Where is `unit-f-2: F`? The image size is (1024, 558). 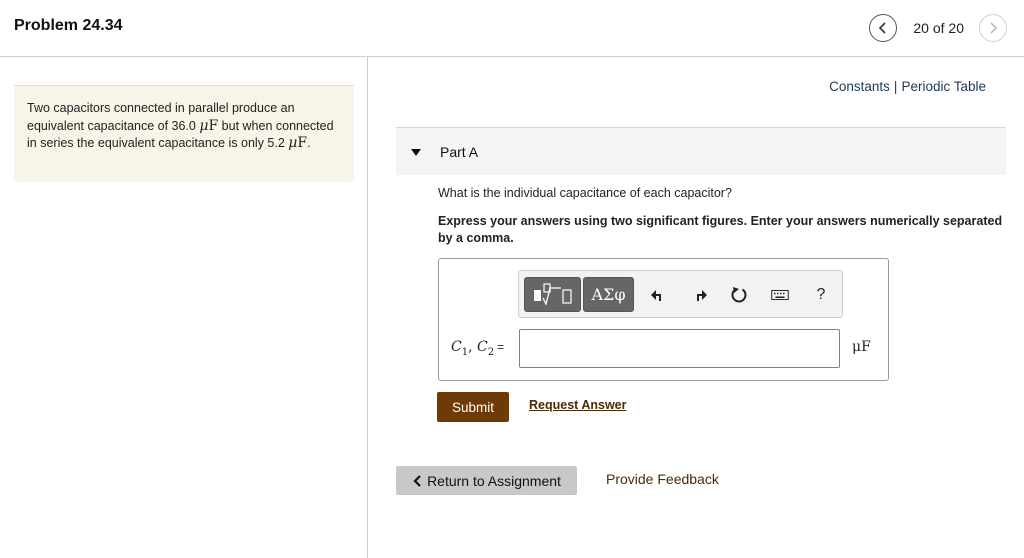
unit-f-2: F is located at coordinates (302, 143).